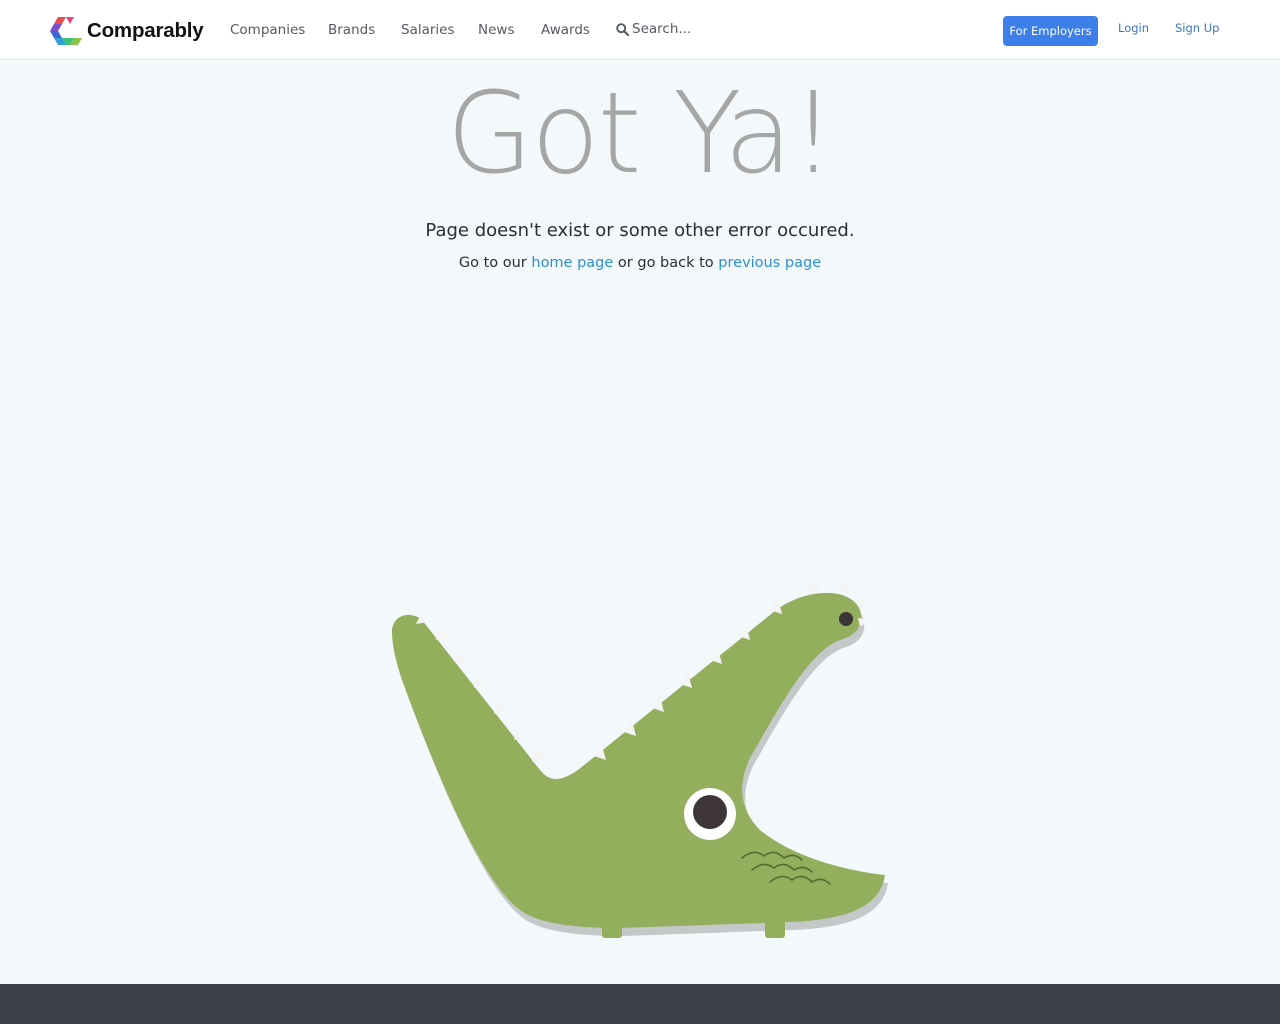 This screenshot has width=1280, height=1024. I want to click on goto-prefix-text: Go to our, so click(492, 263).